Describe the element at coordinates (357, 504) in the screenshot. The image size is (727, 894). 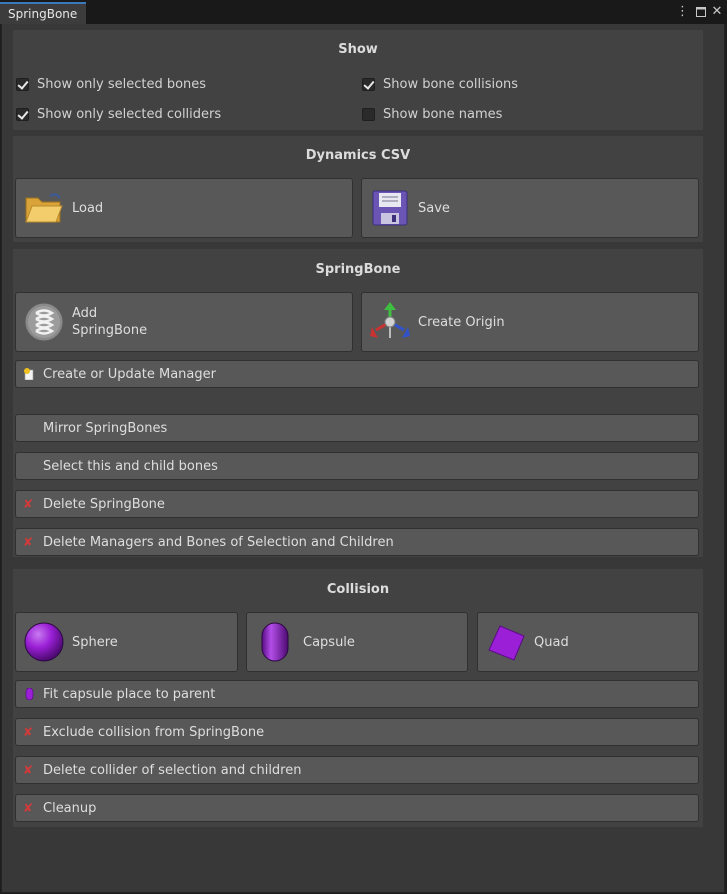
I see `delete-springbone-button: ✘ Delete SpringBone` at that location.